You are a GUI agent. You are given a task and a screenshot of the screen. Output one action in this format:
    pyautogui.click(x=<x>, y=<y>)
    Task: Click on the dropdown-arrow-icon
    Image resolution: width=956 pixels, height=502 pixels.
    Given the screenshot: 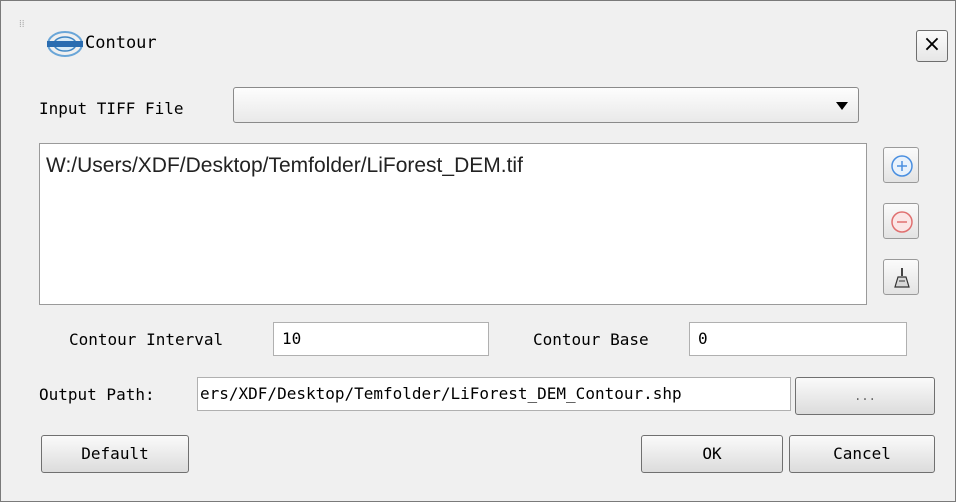 What is the action you would take?
    pyautogui.click(x=842, y=106)
    